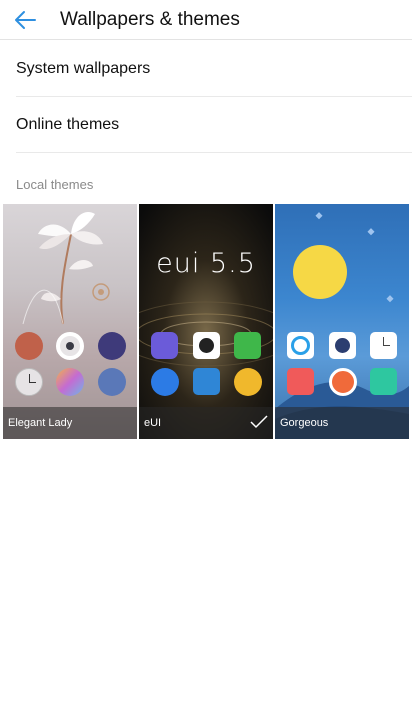  Describe the element at coordinates (83, 68) in the screenshot. I see `system-wallpapers-label: System wallpapers` at that location.